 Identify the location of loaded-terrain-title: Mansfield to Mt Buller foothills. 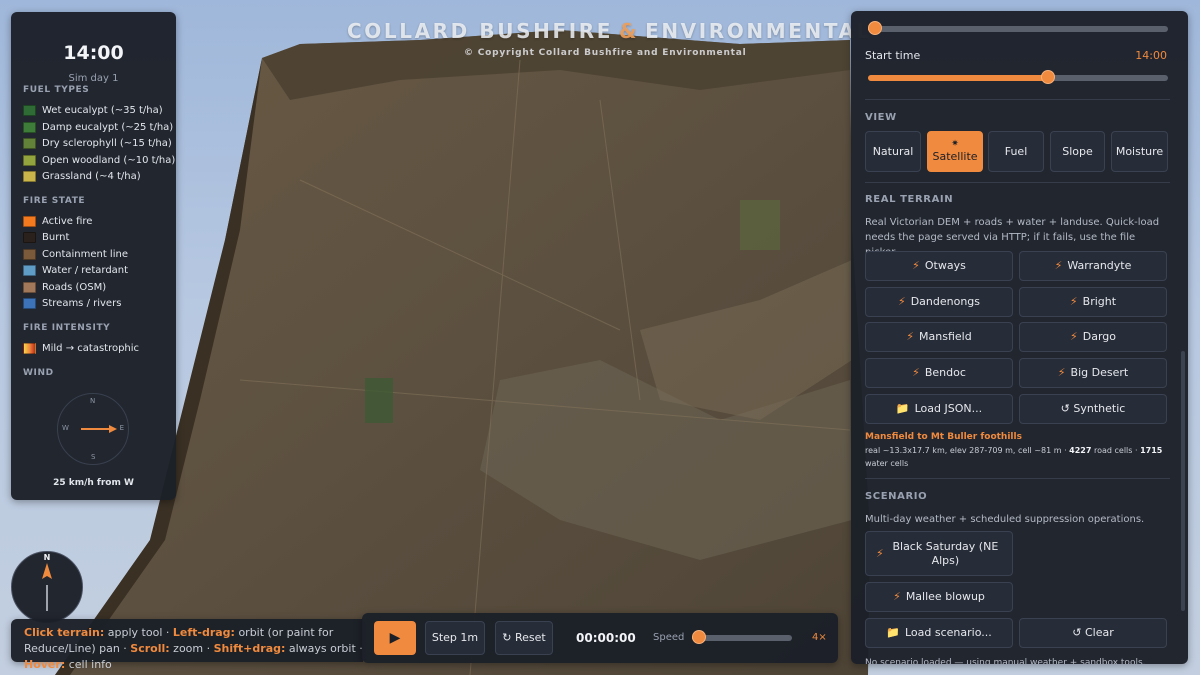
(943, 437).